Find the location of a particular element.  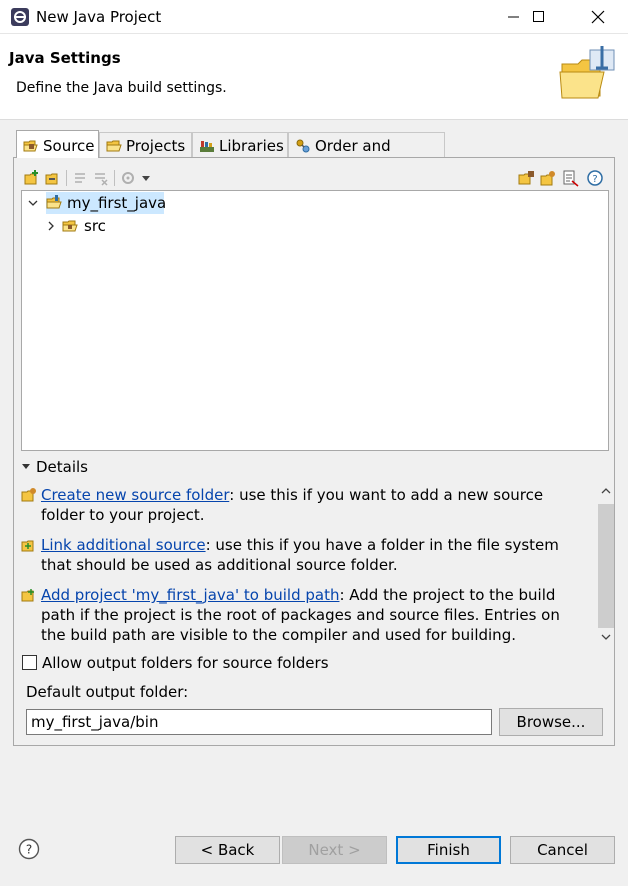

allow-output-folders-label: Allow output folders for source folders is located at coordinates (185, 663).